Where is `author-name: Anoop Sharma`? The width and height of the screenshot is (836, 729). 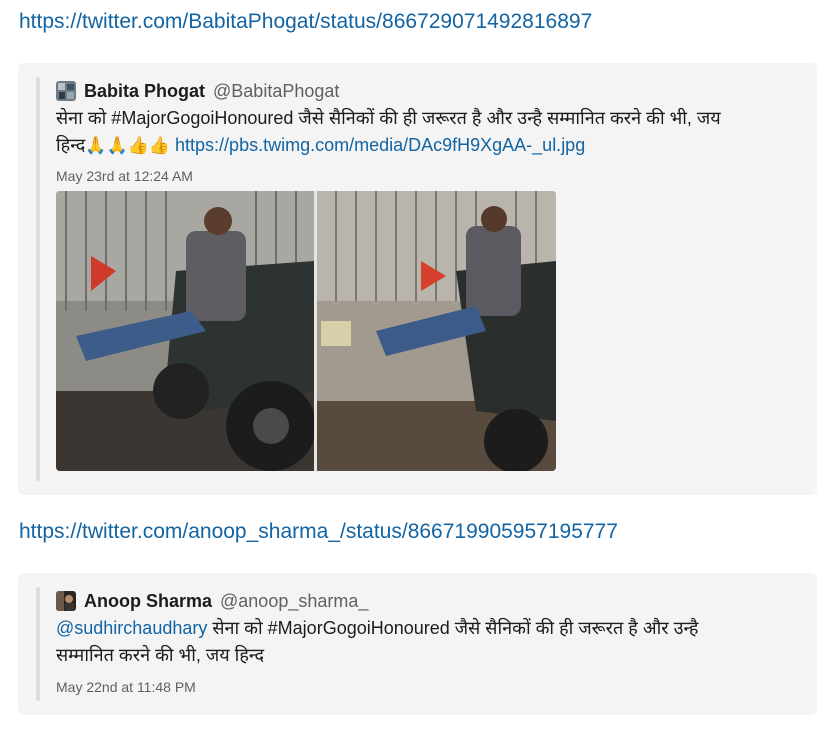
author-name: Anoop Sharma is located at coordinates (148, 601).